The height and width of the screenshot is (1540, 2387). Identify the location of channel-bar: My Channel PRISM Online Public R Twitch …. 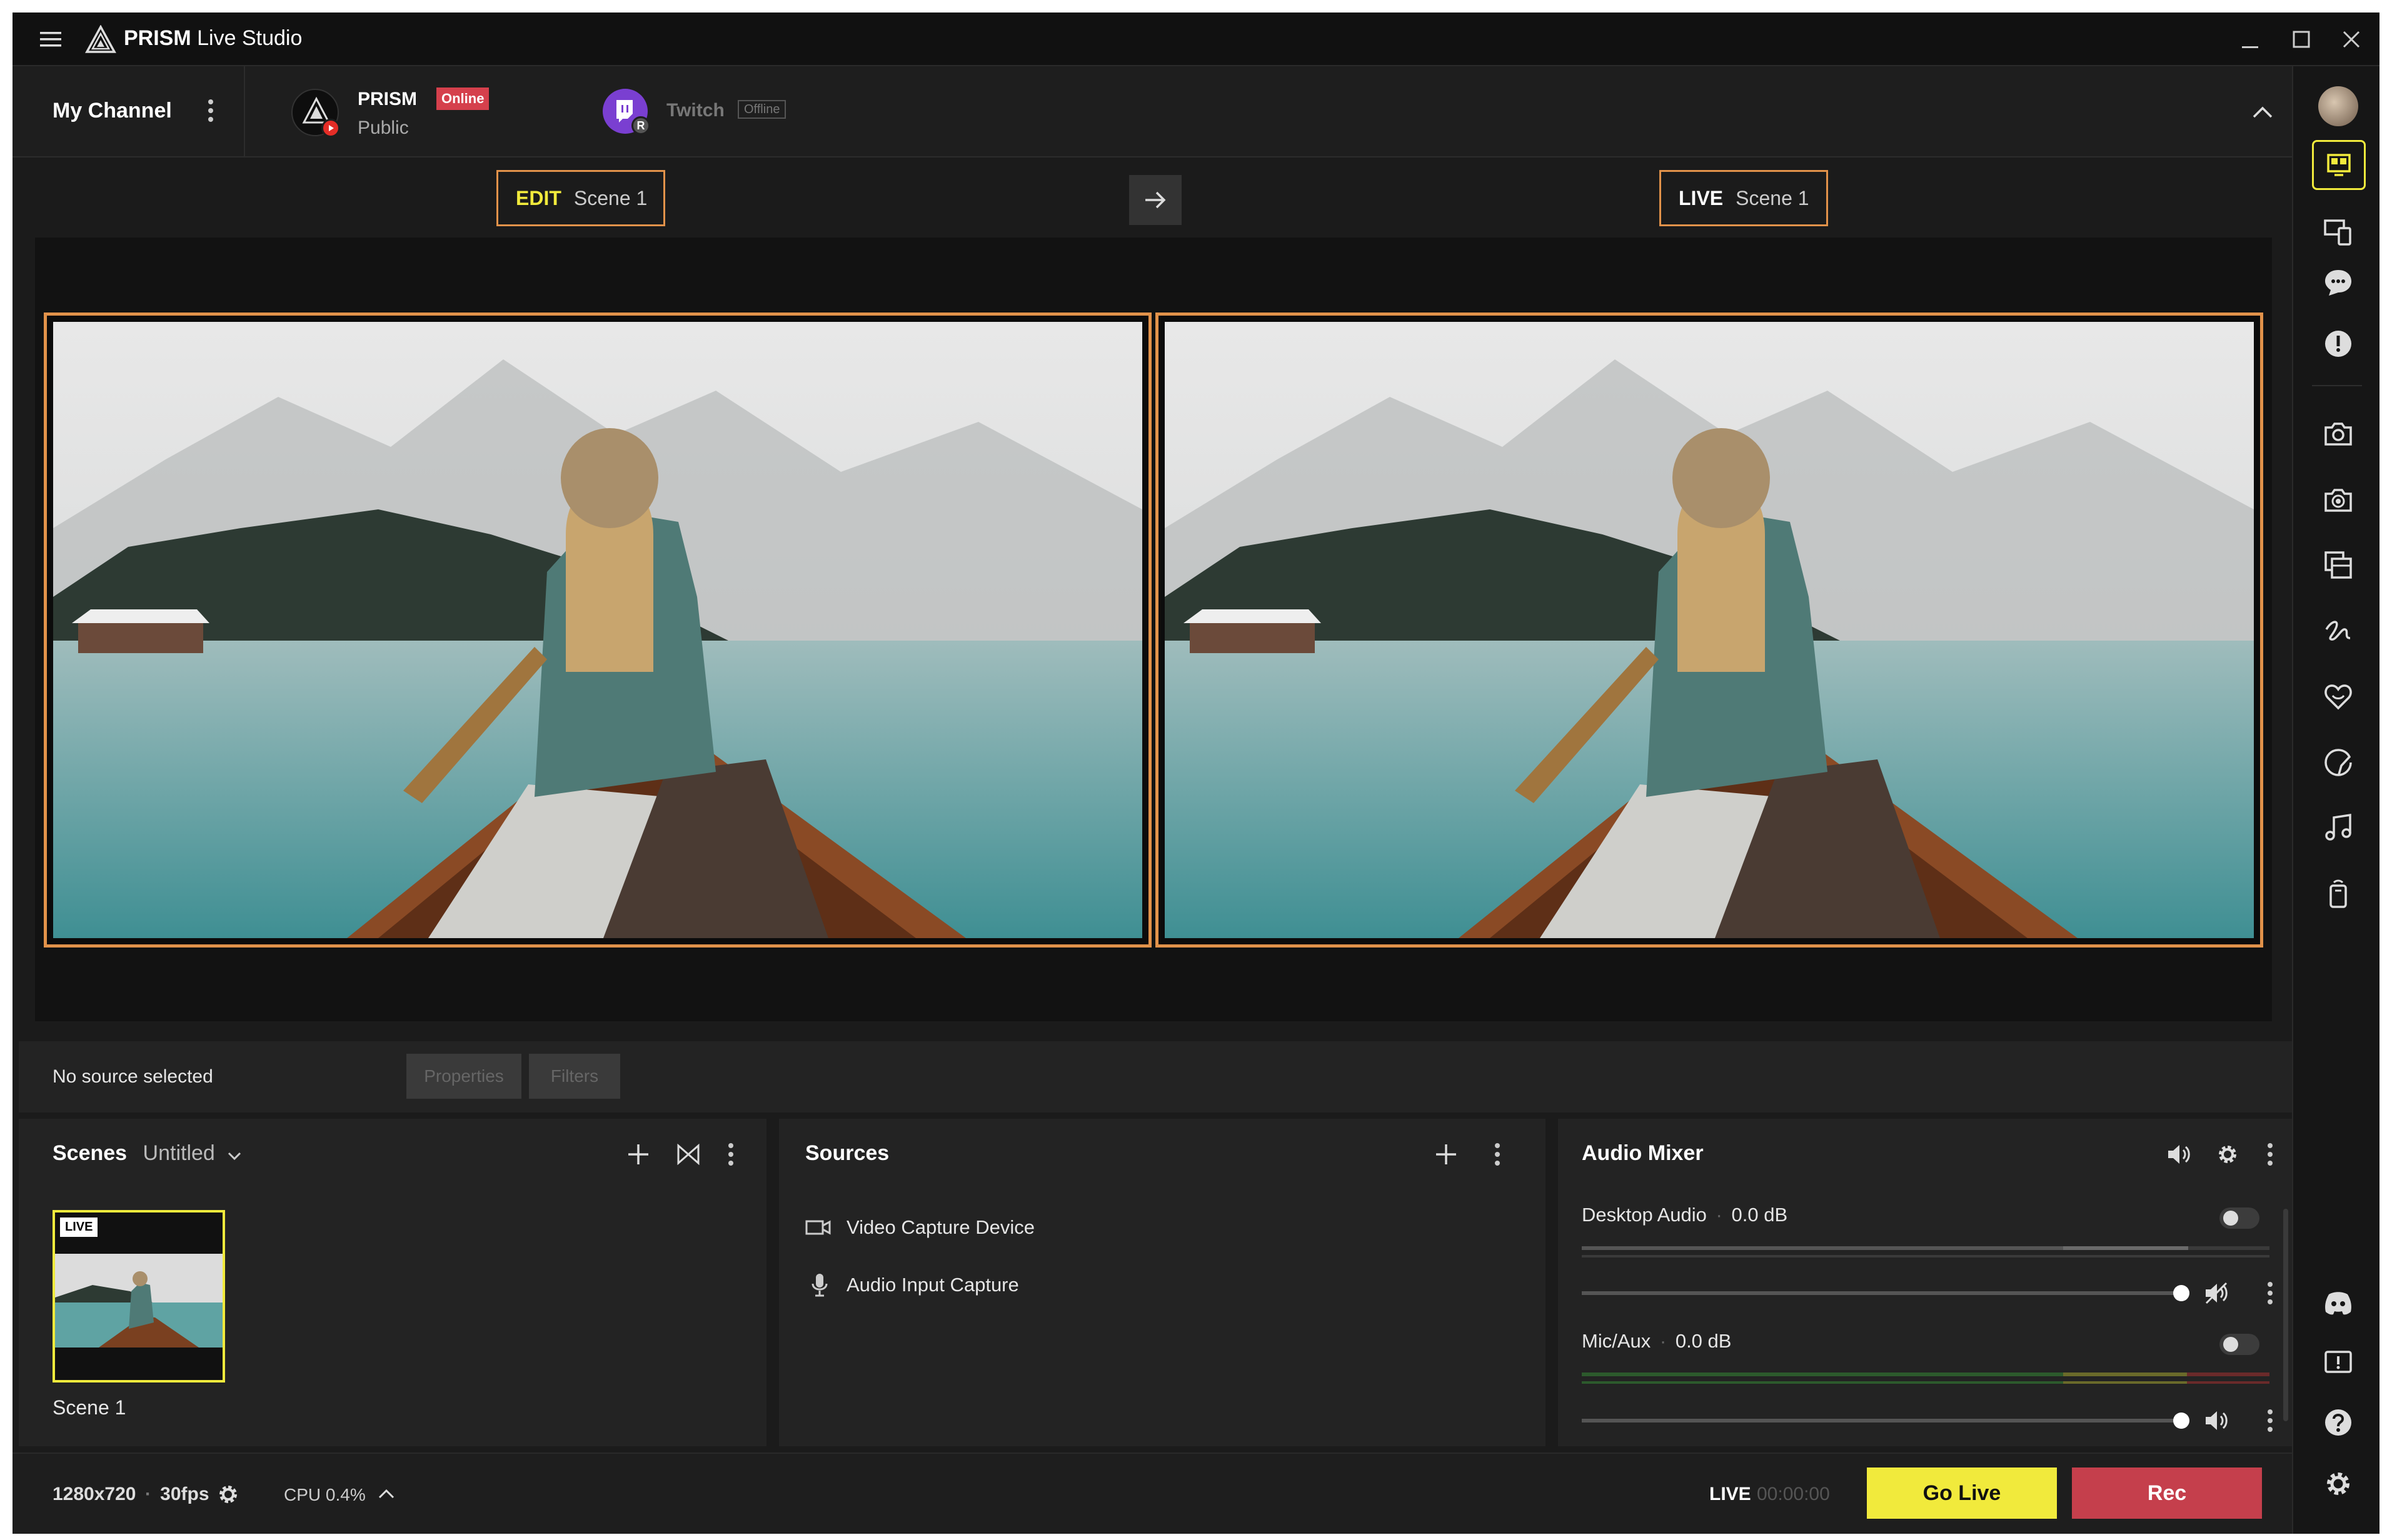
(1152, 112).